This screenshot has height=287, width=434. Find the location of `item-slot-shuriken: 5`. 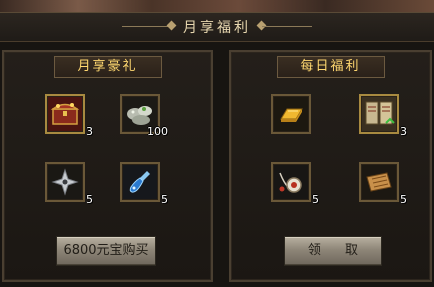

item-slot-shuriken: 5 is located at coordinates (69, 184).